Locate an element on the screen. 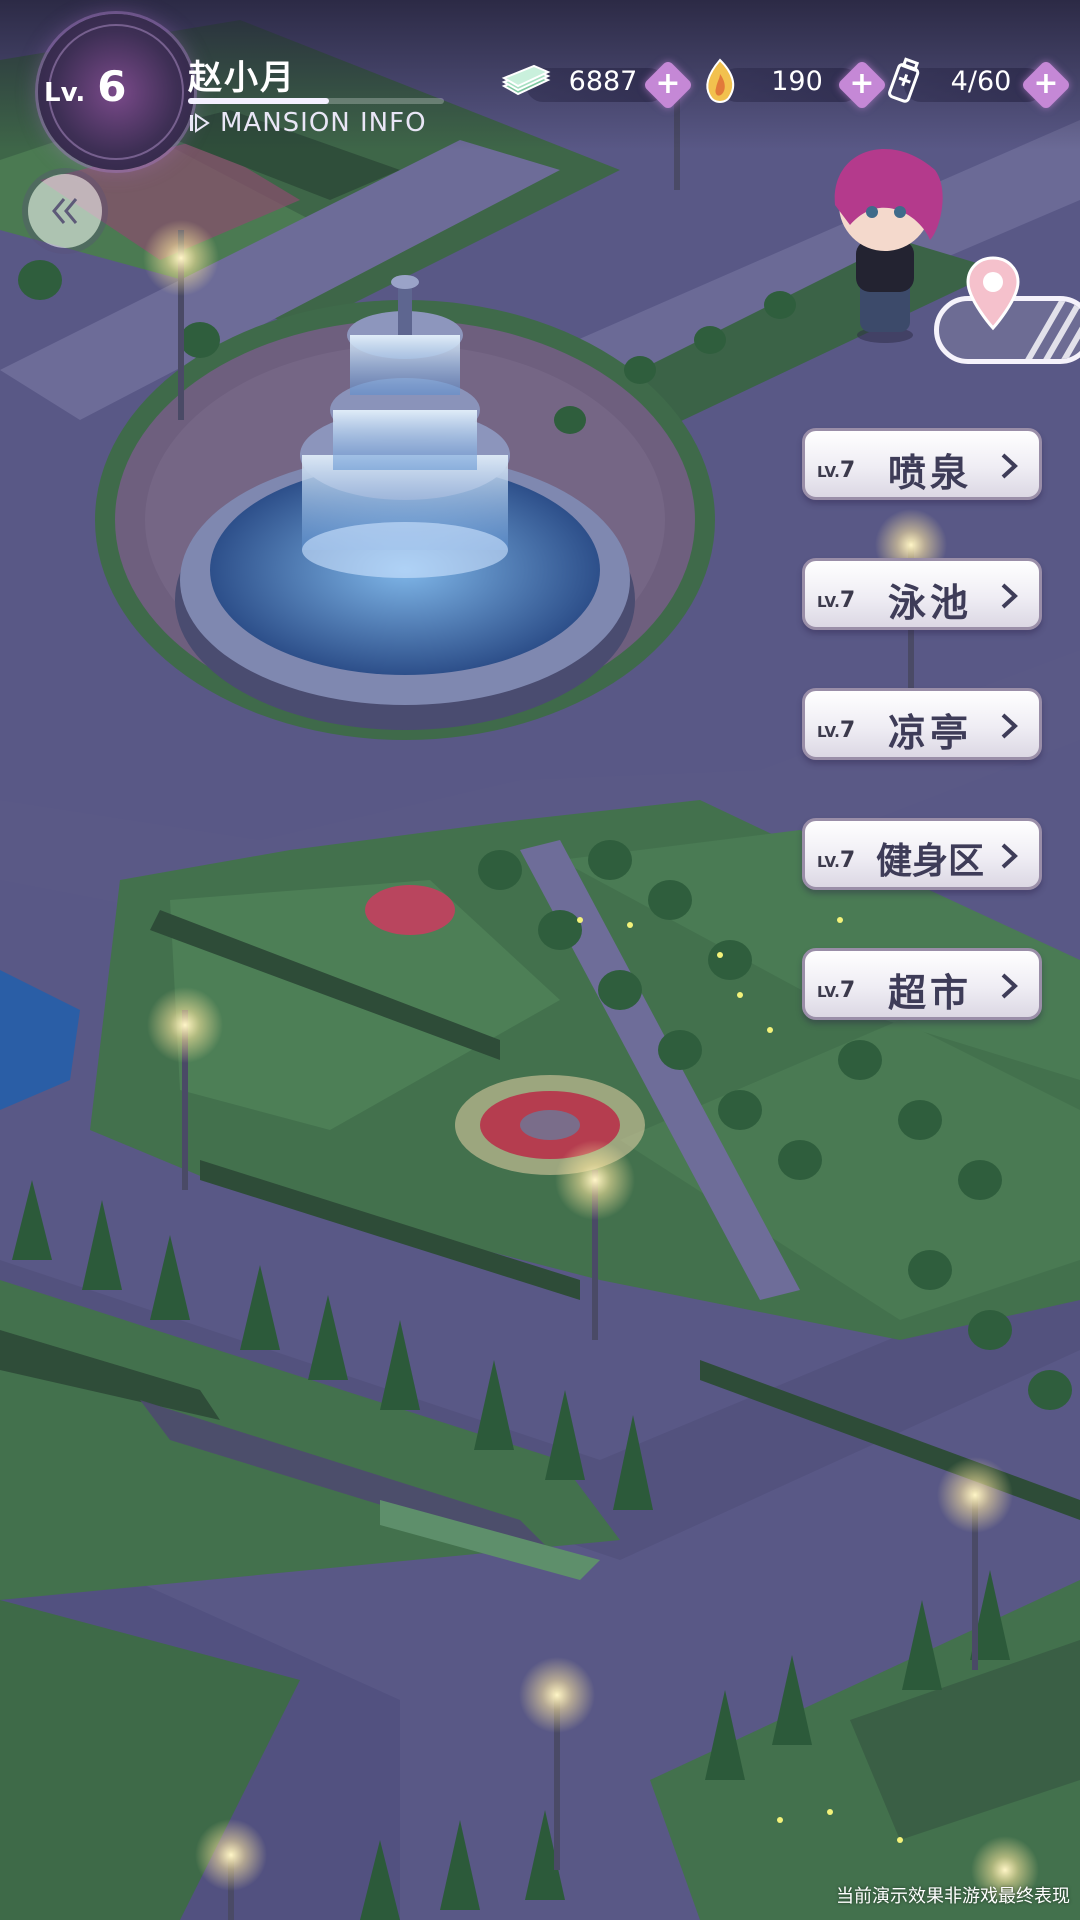  player-level: Lv. 6 is located at coordinates (85, 92).